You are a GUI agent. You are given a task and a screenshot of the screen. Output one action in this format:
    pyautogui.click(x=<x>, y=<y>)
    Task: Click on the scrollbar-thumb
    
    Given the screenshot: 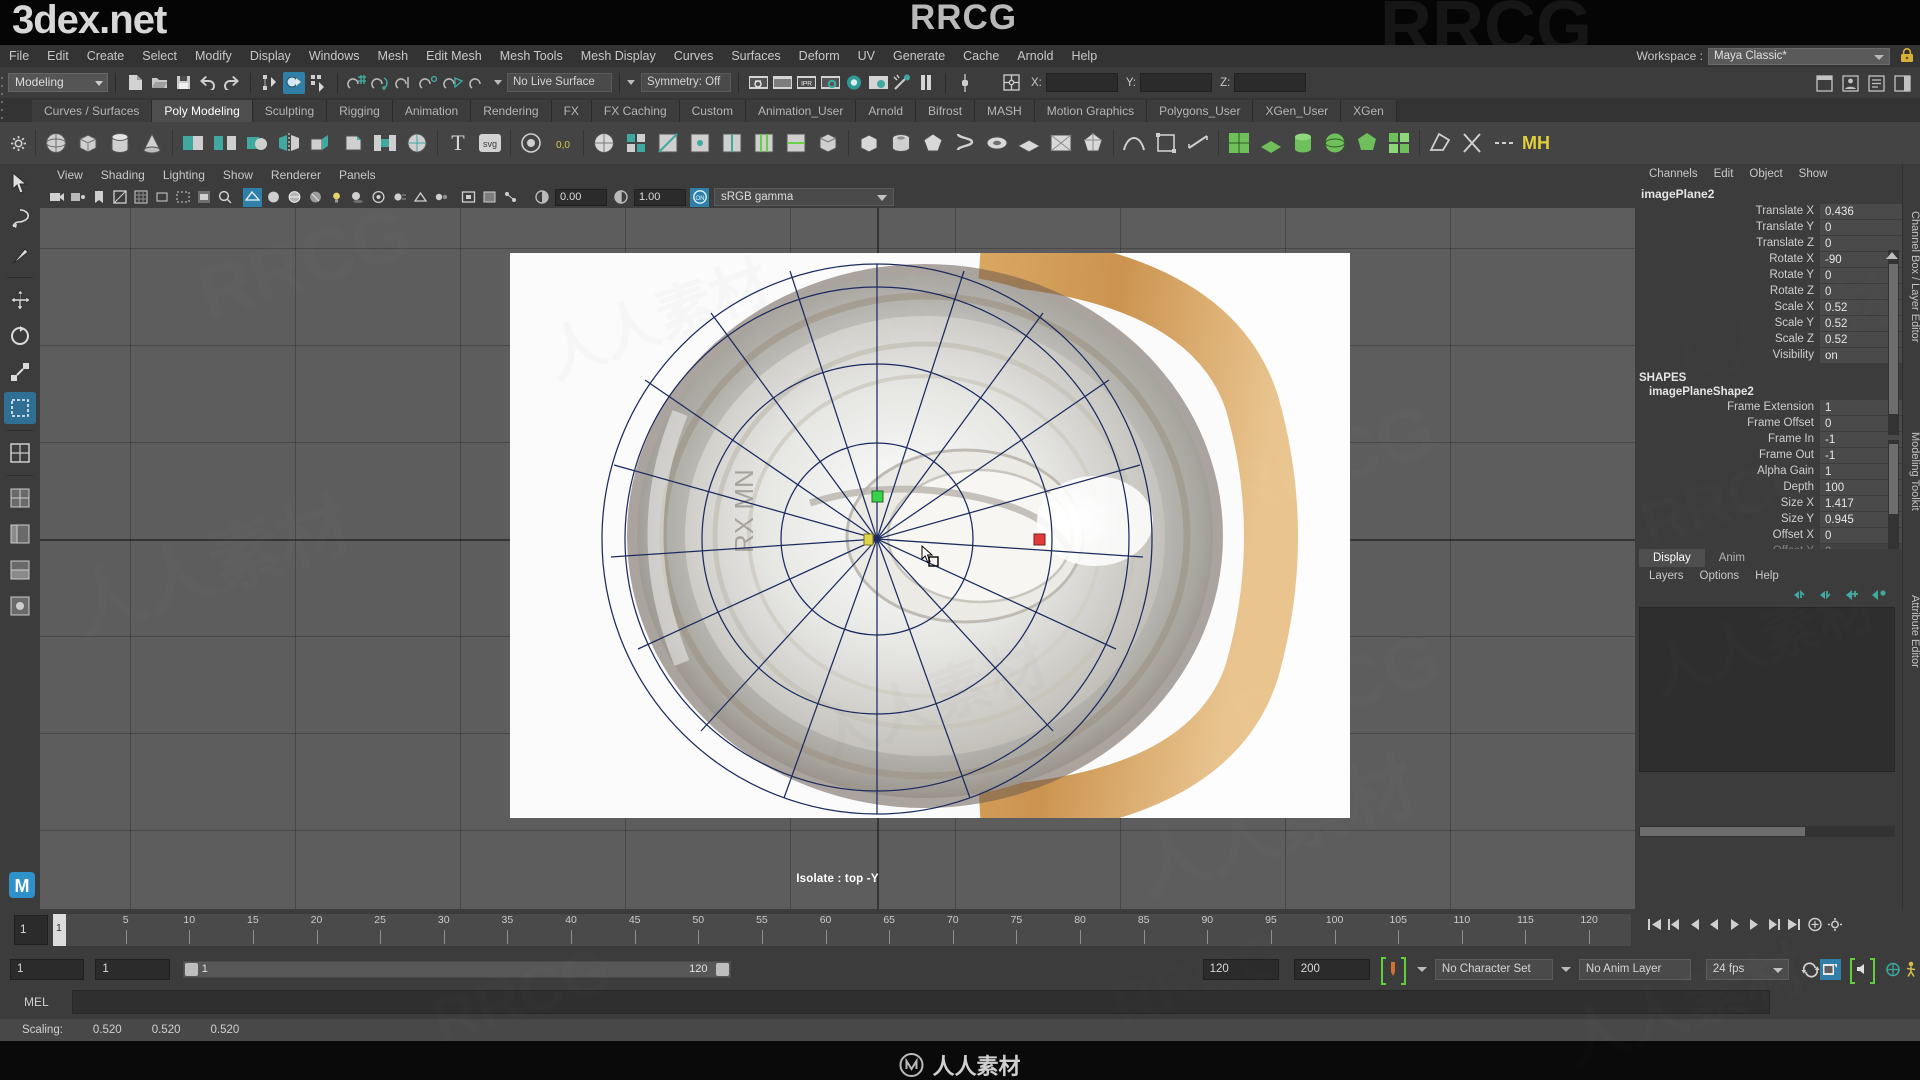 What is the action you would take?
    pyautogui.click(x=1893, y=339)
    